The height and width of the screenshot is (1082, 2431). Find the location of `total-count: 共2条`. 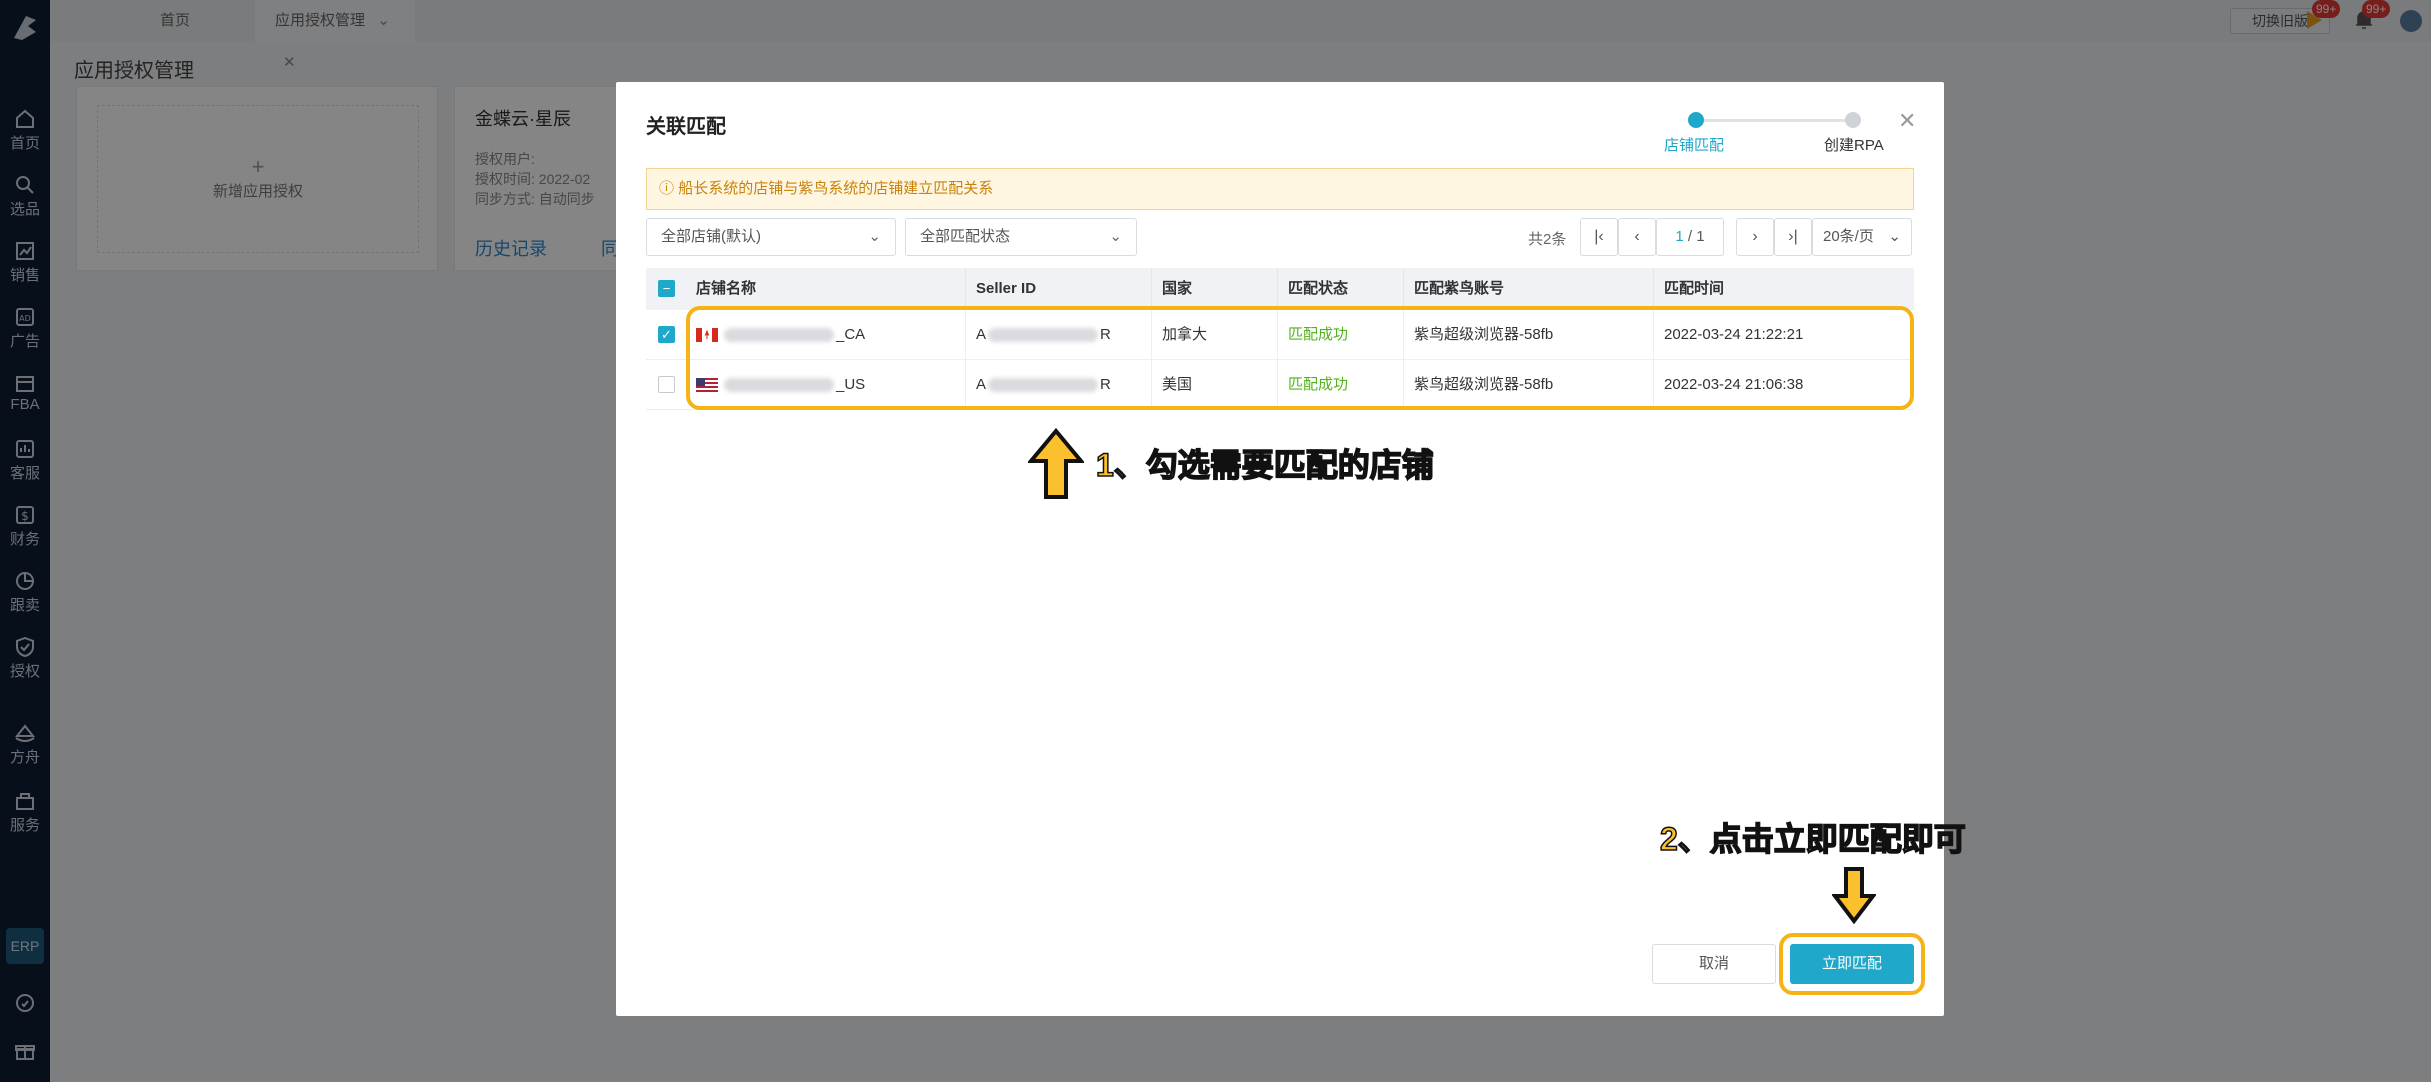

total-count: 共2条 is located at coordinates (1547, 239).